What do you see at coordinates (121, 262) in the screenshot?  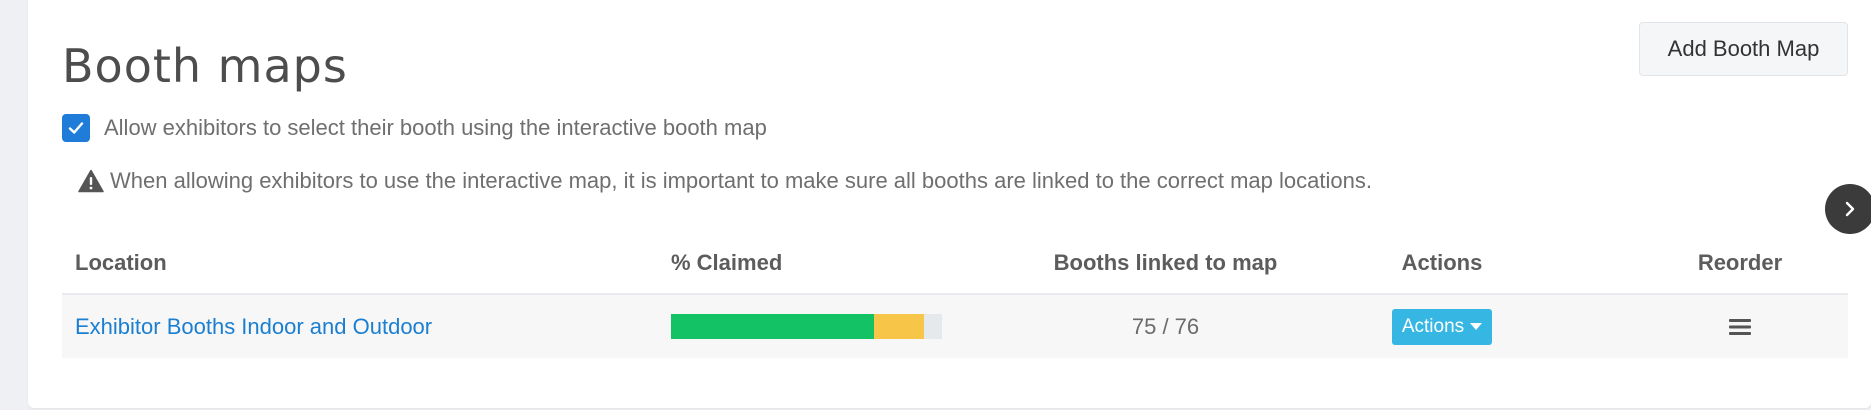 I see `column-header-location: Location` at bounding box center [121, 262].